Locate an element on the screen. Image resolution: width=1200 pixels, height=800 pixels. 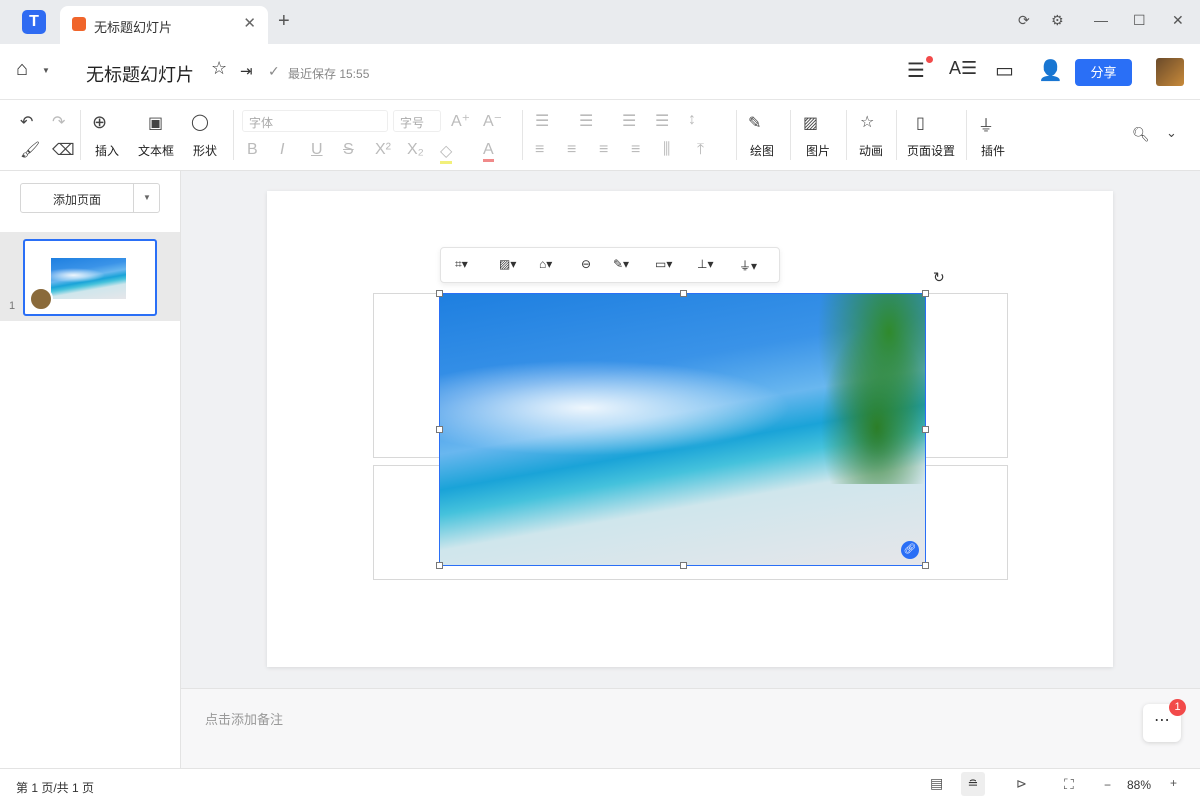
distribute-icon: ⫼ is located at coordinates (666, 150).